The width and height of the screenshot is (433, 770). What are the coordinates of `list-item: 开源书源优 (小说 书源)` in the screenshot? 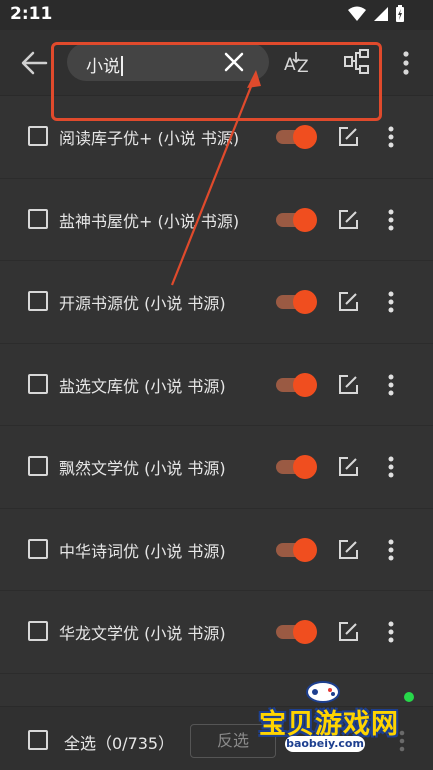 It's located at (216, 302).